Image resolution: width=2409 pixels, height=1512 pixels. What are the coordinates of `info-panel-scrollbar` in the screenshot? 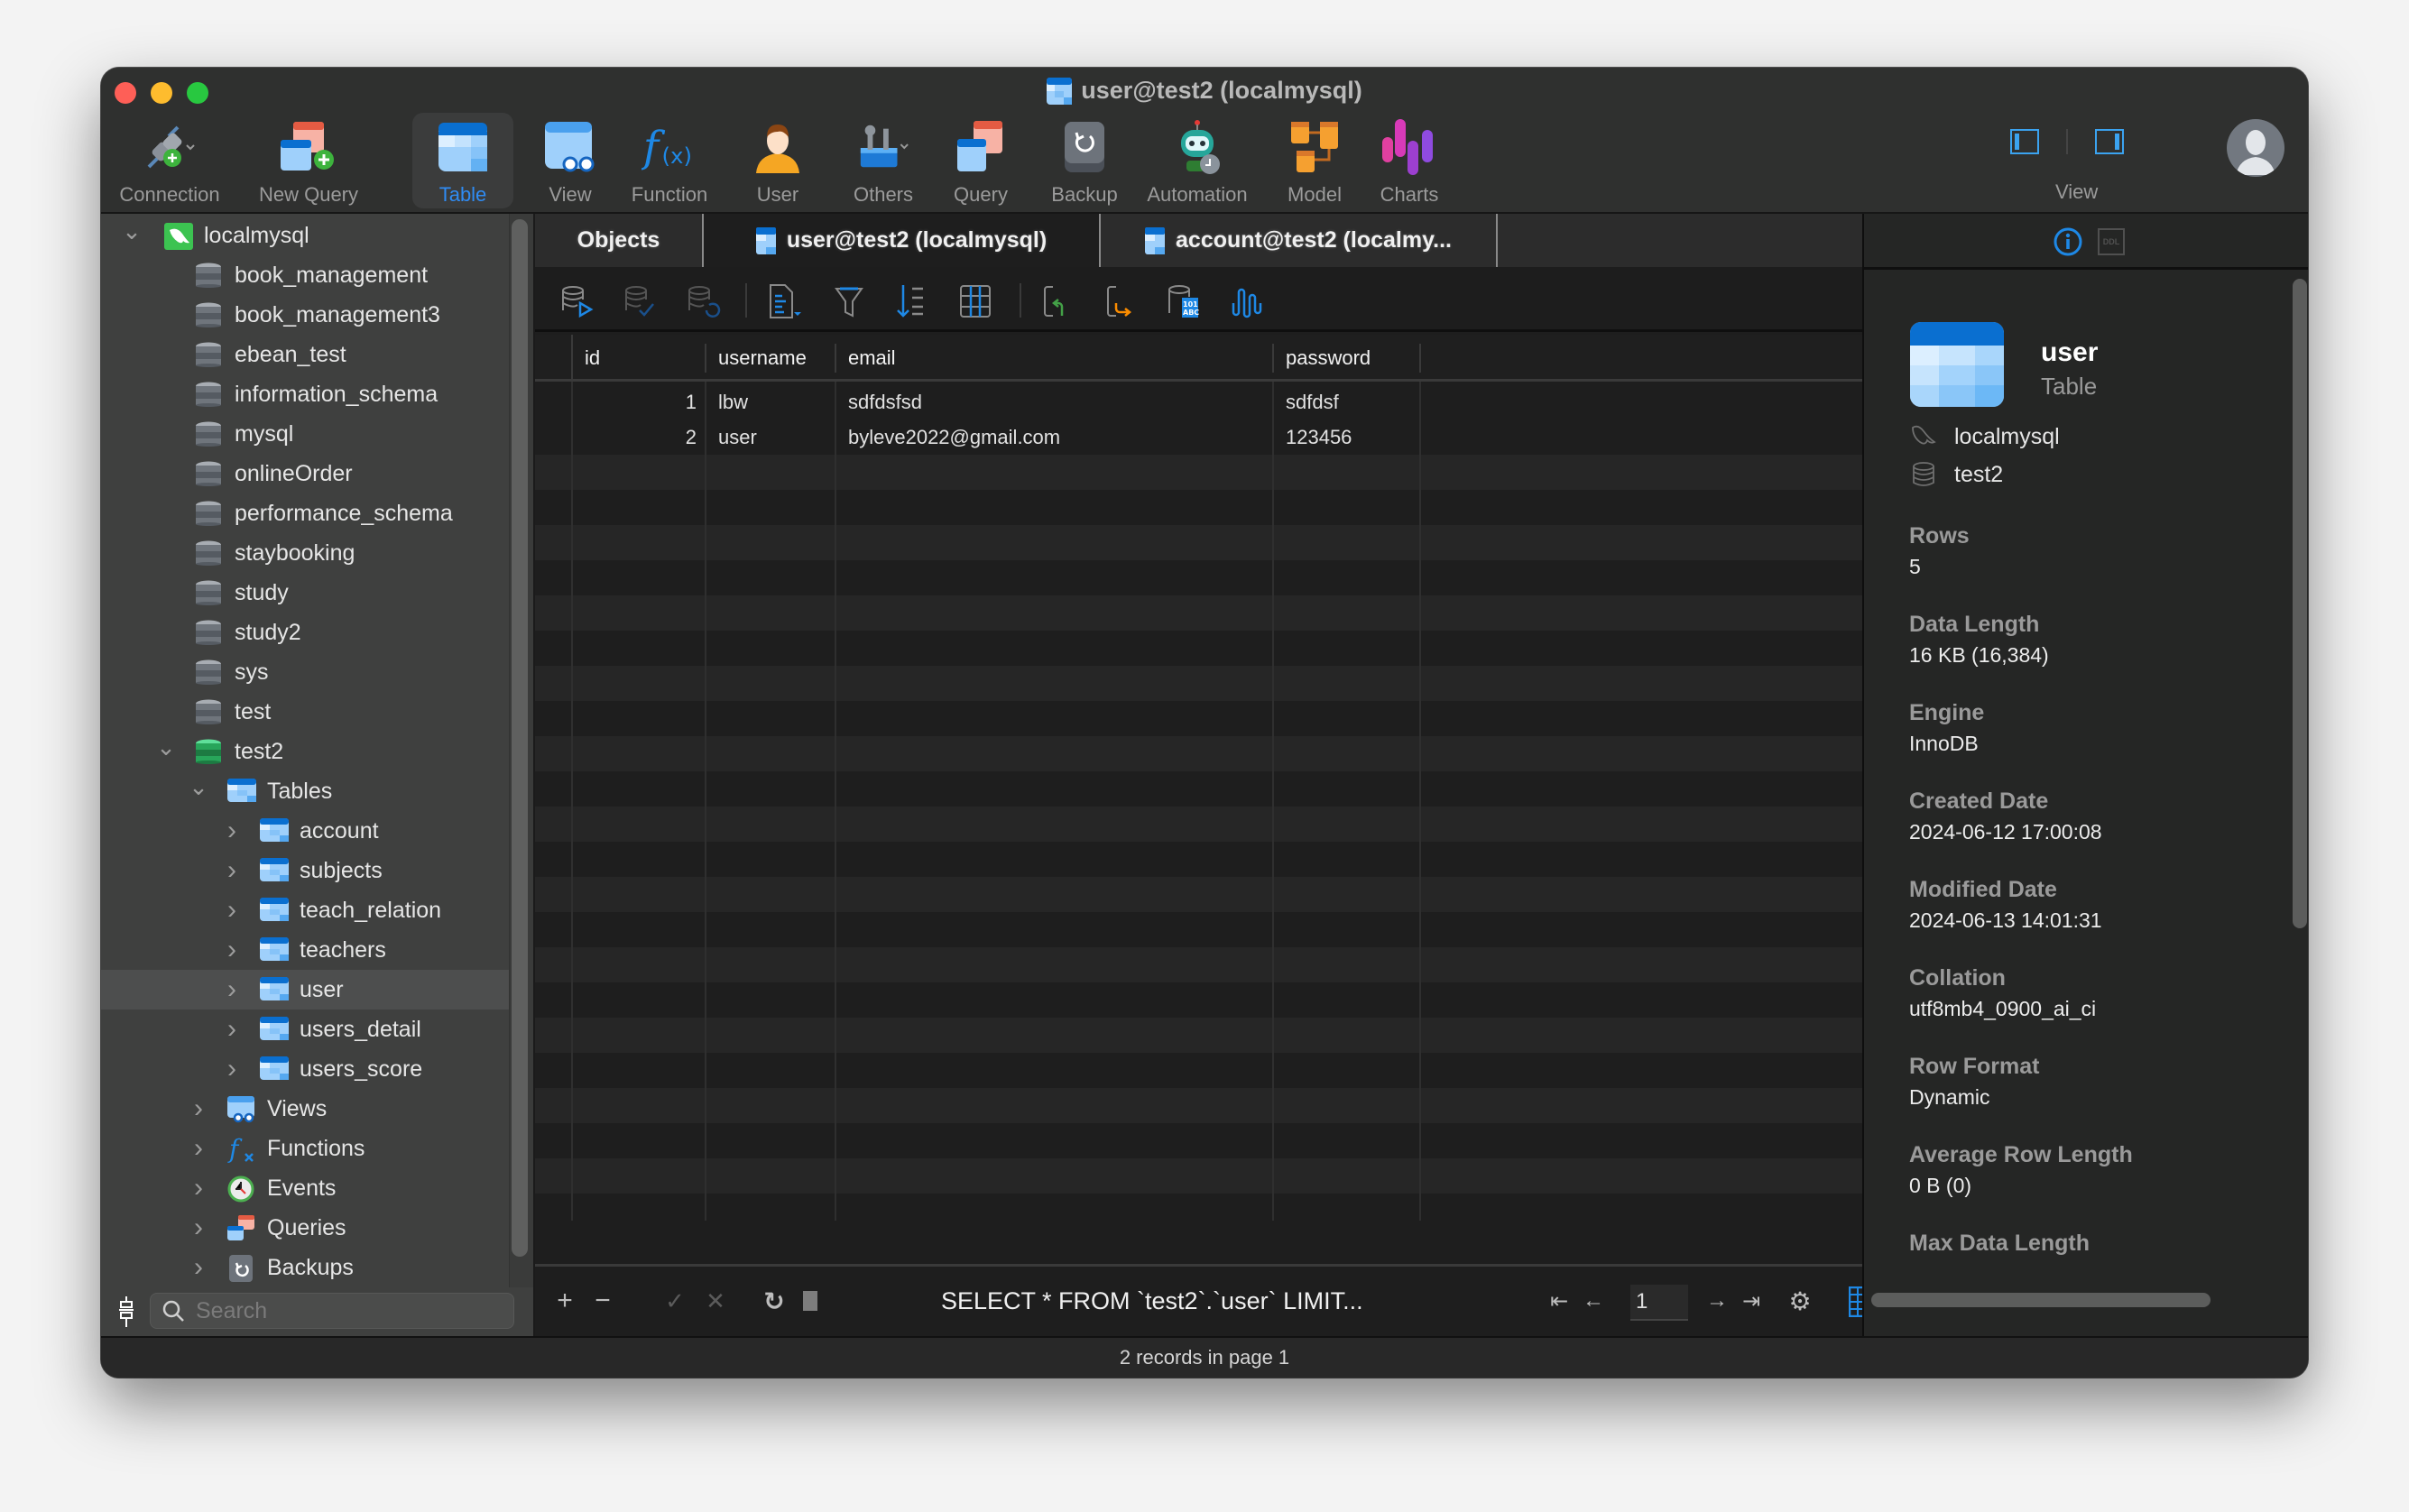 It's located at (2300, 603).